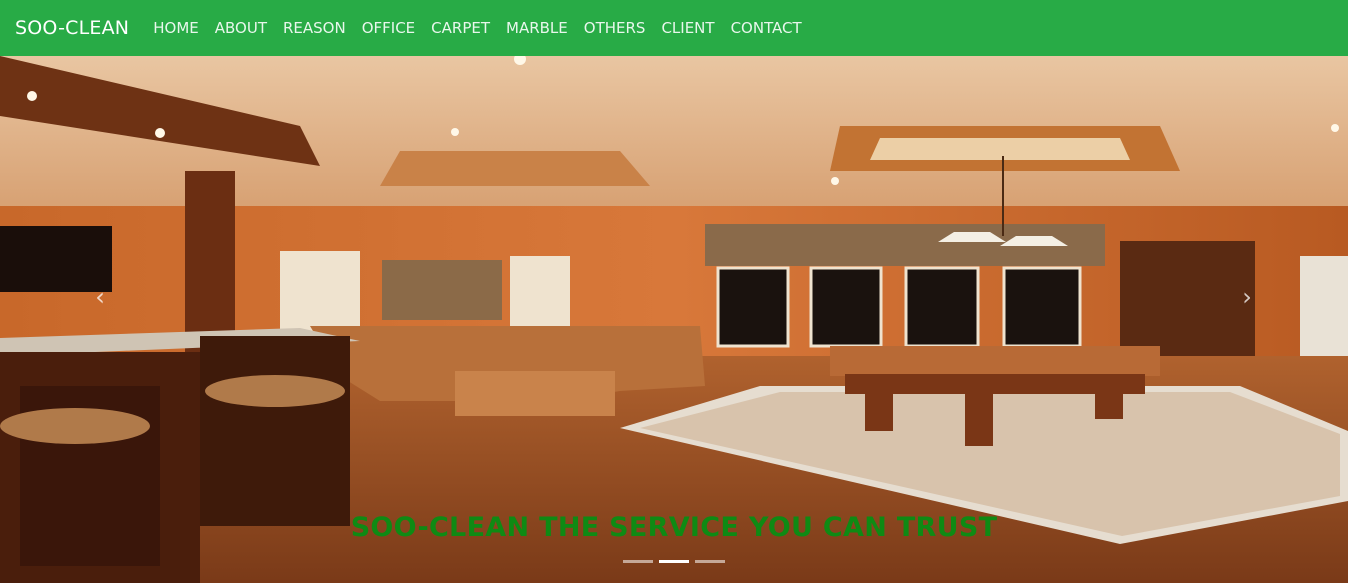 The image size is (1348, 583). Describe the element at coordinates (674, 527) in the screenshot. I see `carousel-caption: SOO-CLEAN THE SERVICE YOU CAN TRUST` at that location.